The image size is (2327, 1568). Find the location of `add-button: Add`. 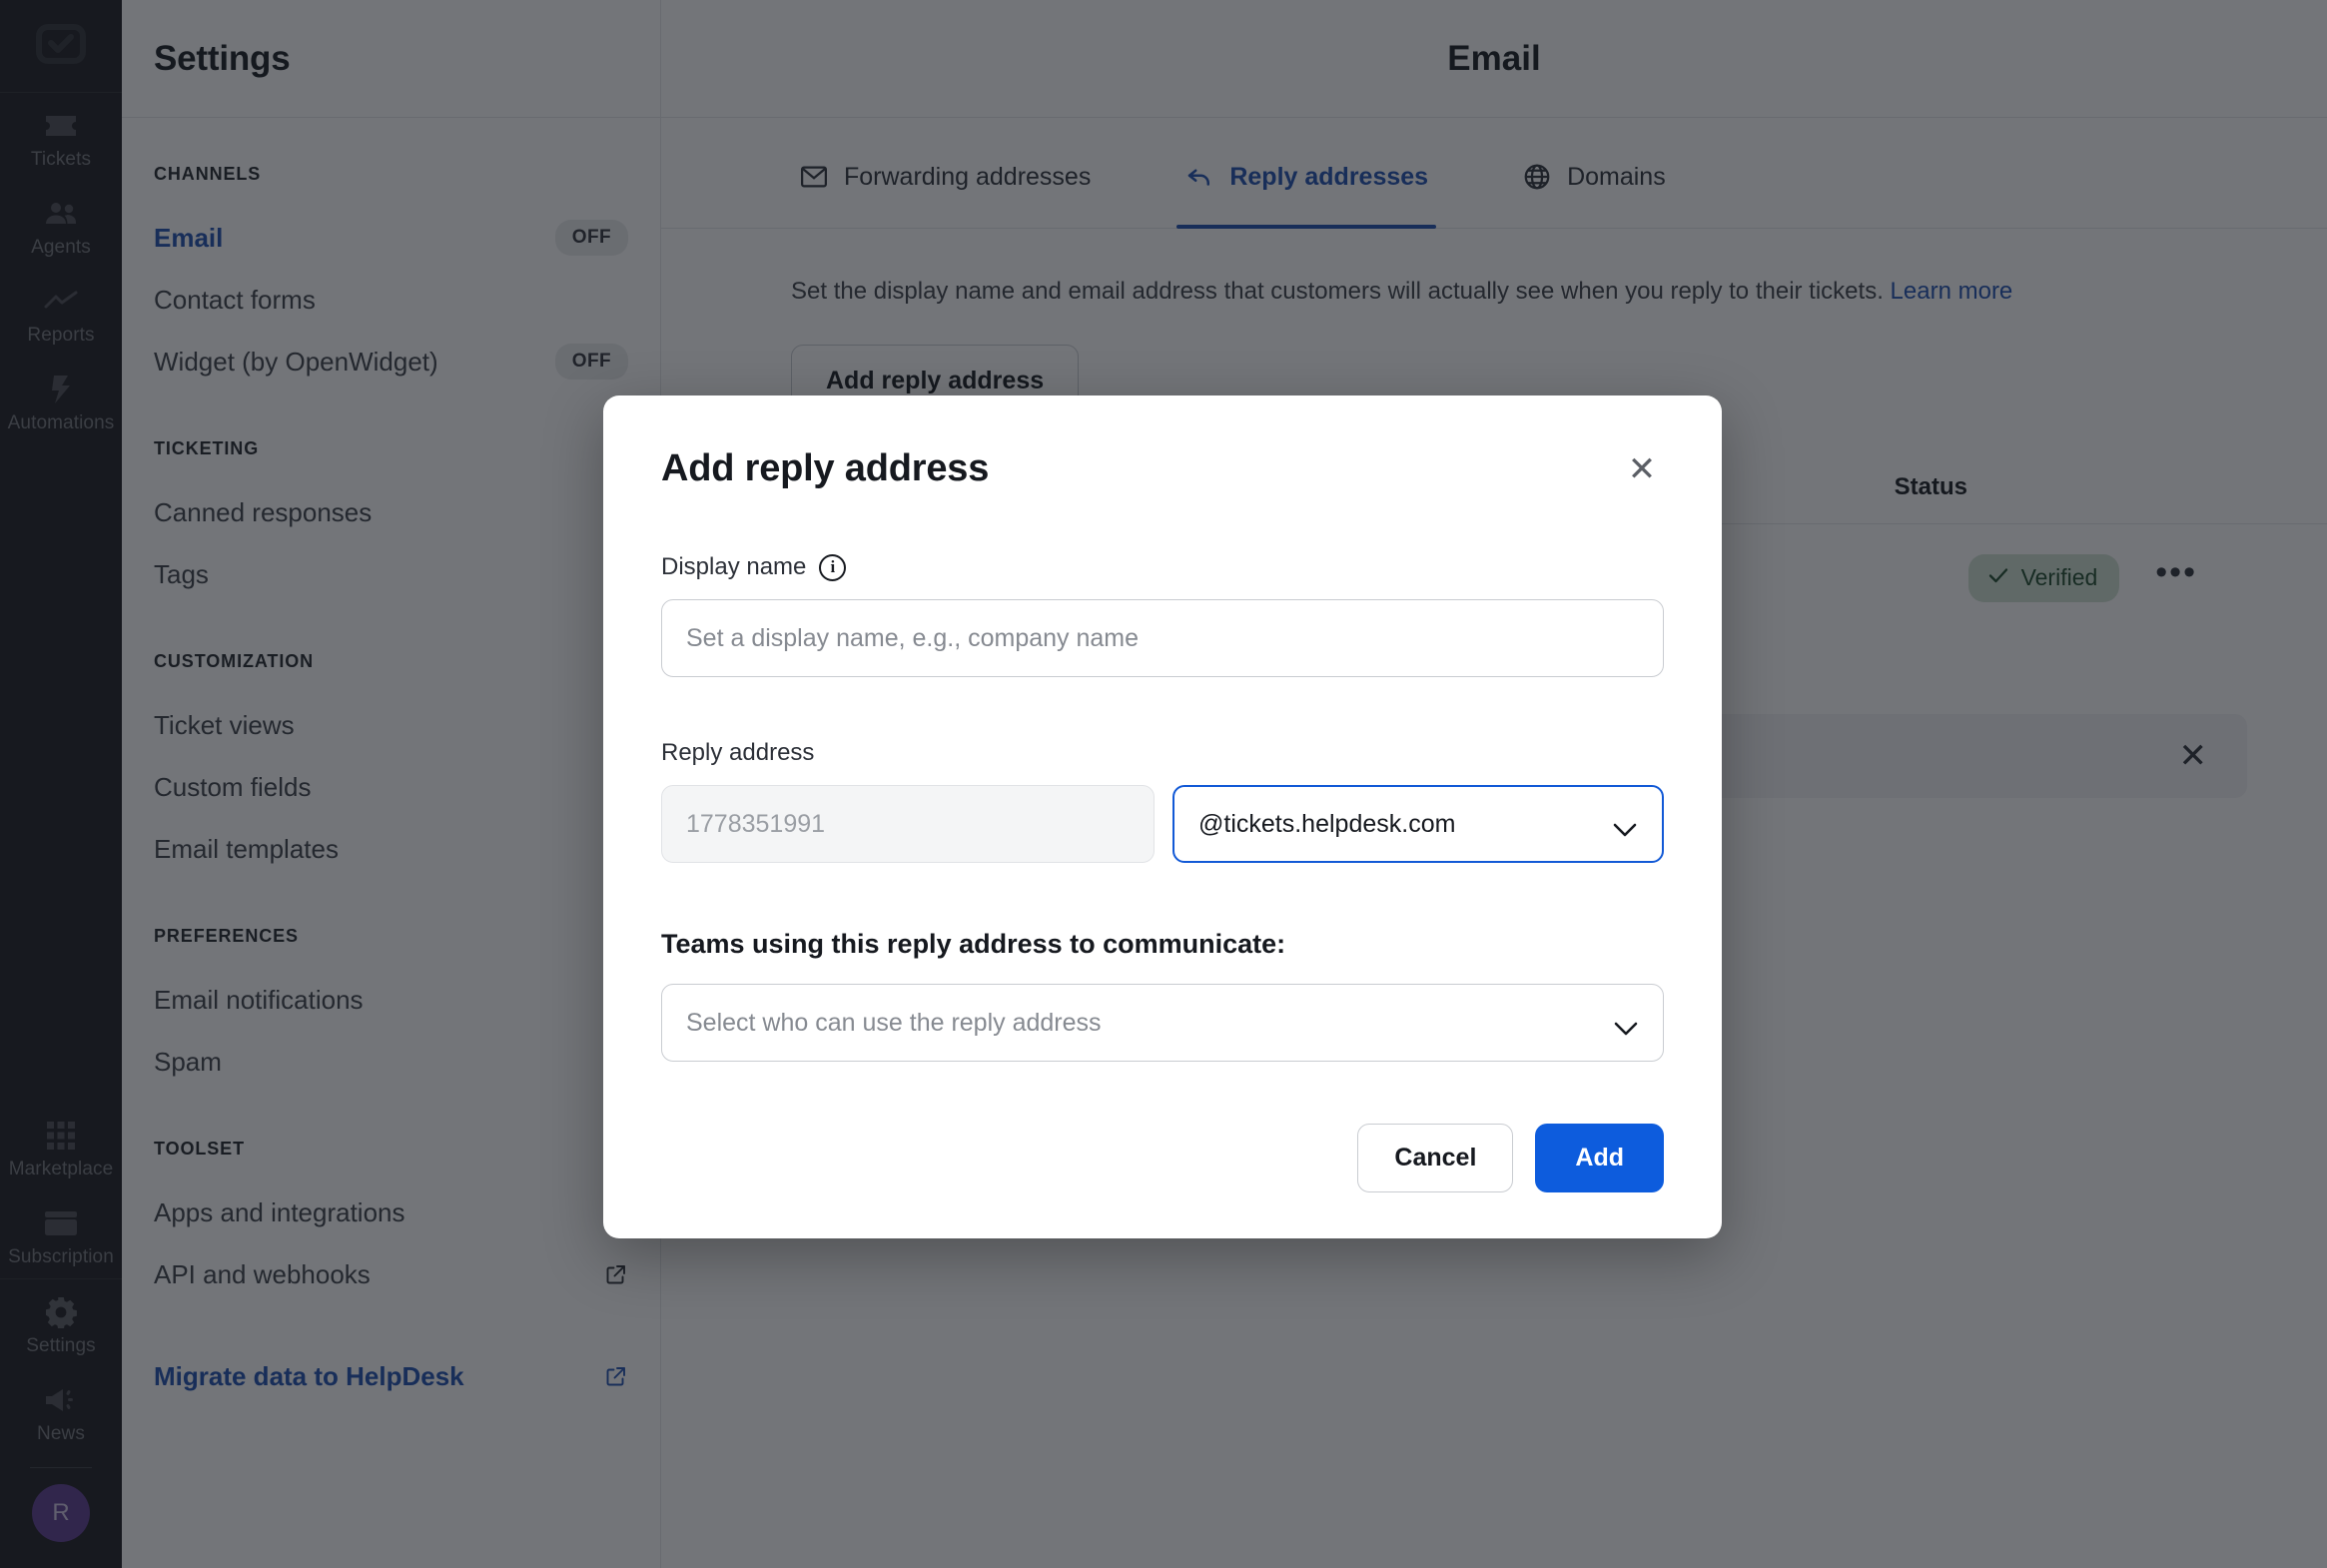

add-button: Add is located at coordinates (1600, 1158).